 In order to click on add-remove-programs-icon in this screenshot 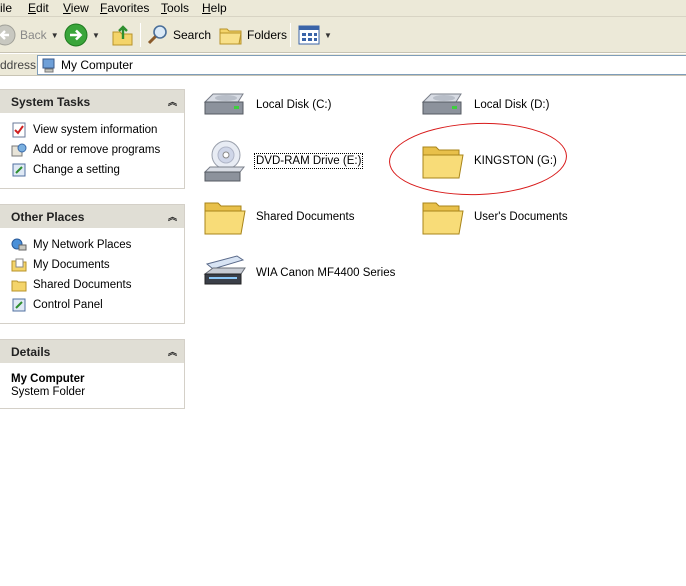, I will do `click(19, 150)`.